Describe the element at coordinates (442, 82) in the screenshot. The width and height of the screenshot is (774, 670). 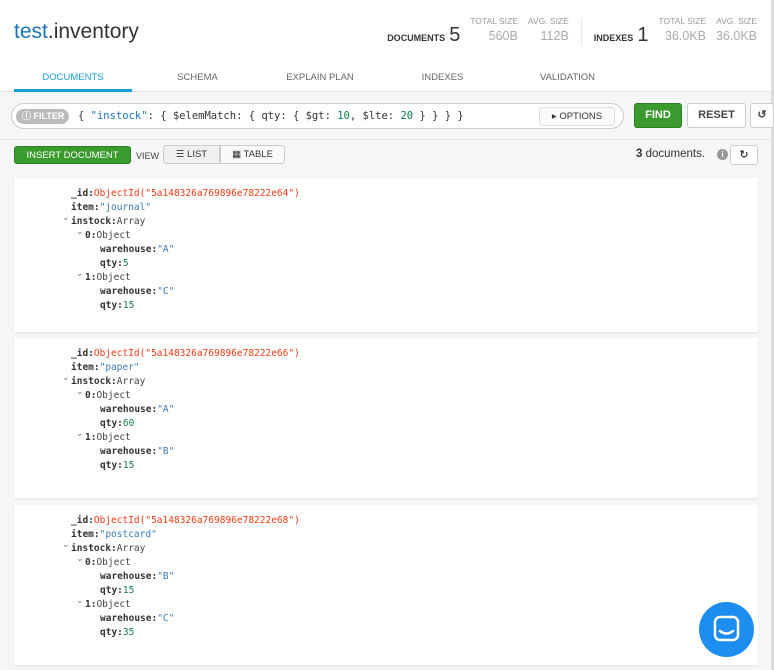
I see `tab-indexes: INDEXES` at that location.